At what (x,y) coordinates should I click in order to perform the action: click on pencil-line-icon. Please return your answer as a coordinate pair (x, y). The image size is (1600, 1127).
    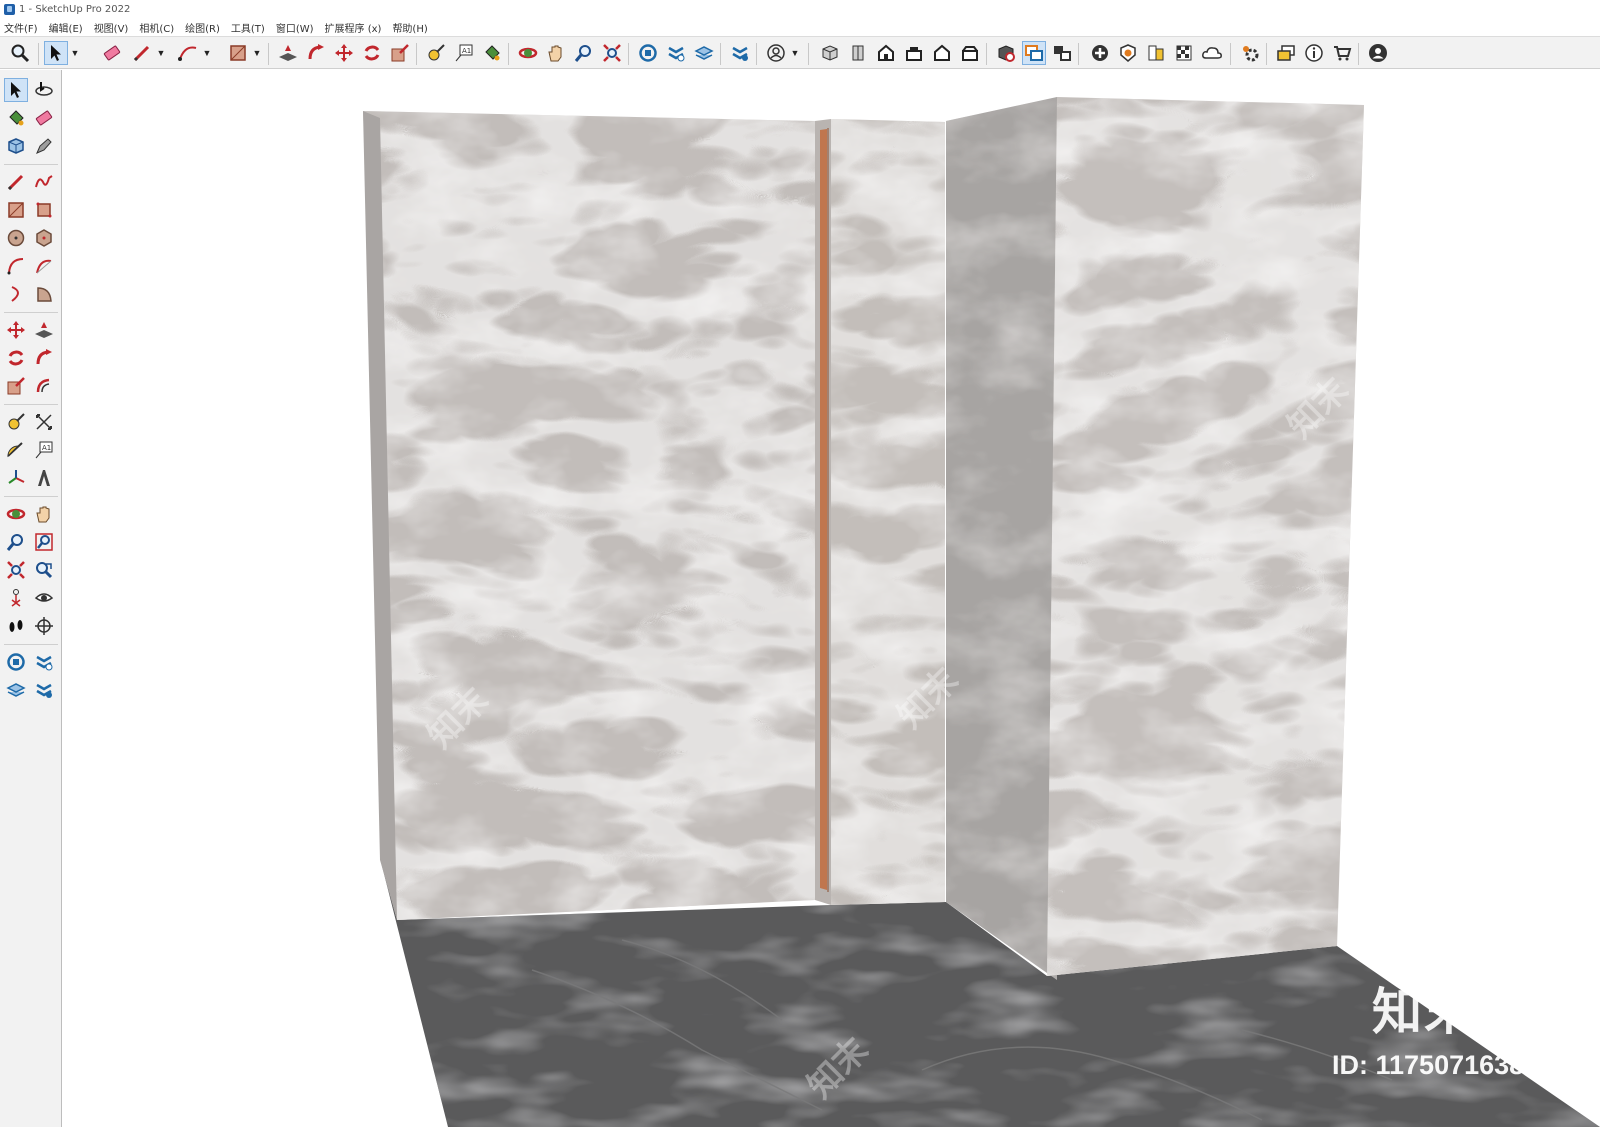
    Looking at the image, I should click on (142, 53).